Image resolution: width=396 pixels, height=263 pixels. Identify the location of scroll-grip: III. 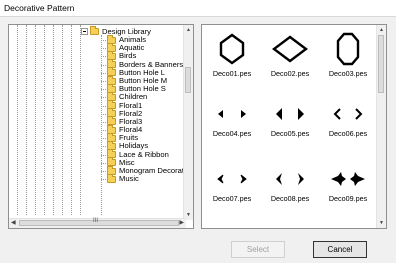
(96, 221).